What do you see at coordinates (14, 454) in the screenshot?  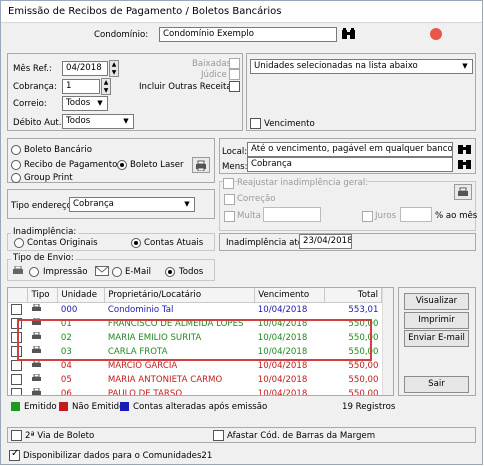 I see `disponibilizar-checkbox` at bounding box center [14, 454].